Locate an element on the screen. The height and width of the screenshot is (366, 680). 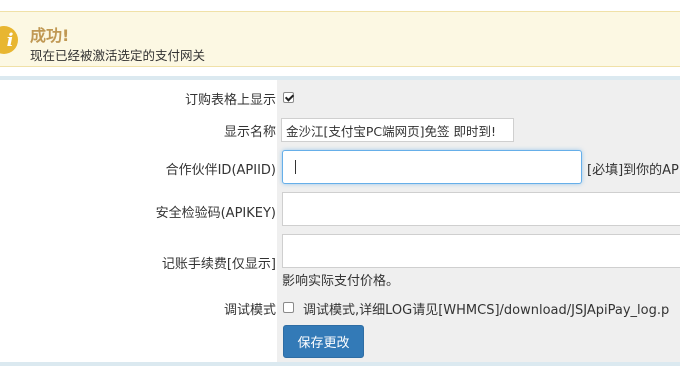
debug-mode-checkbox is located at coordinates (288, 307).